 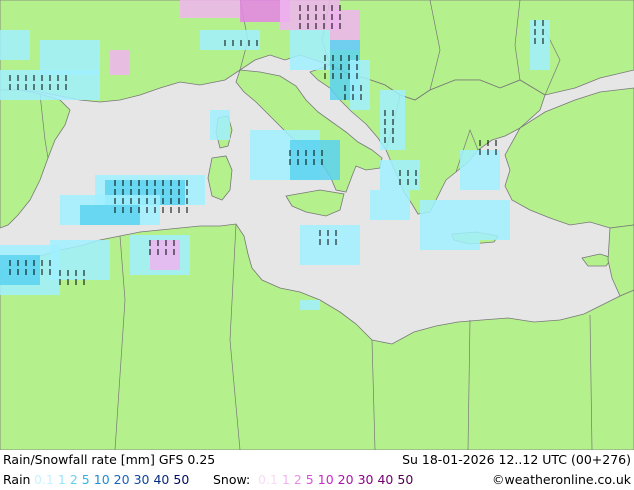 I want to click on snow-legend-value-5: 20, so click(x=345, y=479).